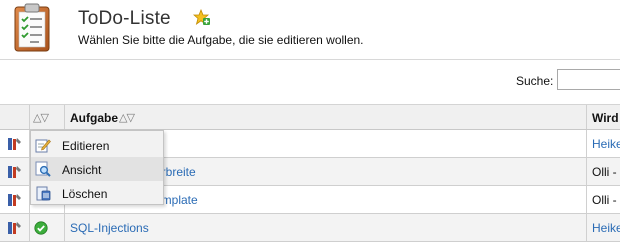 This screenshot has width=620, height=249. Describe the element at coordinates (310, 59) in the screenshot. I see `header-divider` at that location.